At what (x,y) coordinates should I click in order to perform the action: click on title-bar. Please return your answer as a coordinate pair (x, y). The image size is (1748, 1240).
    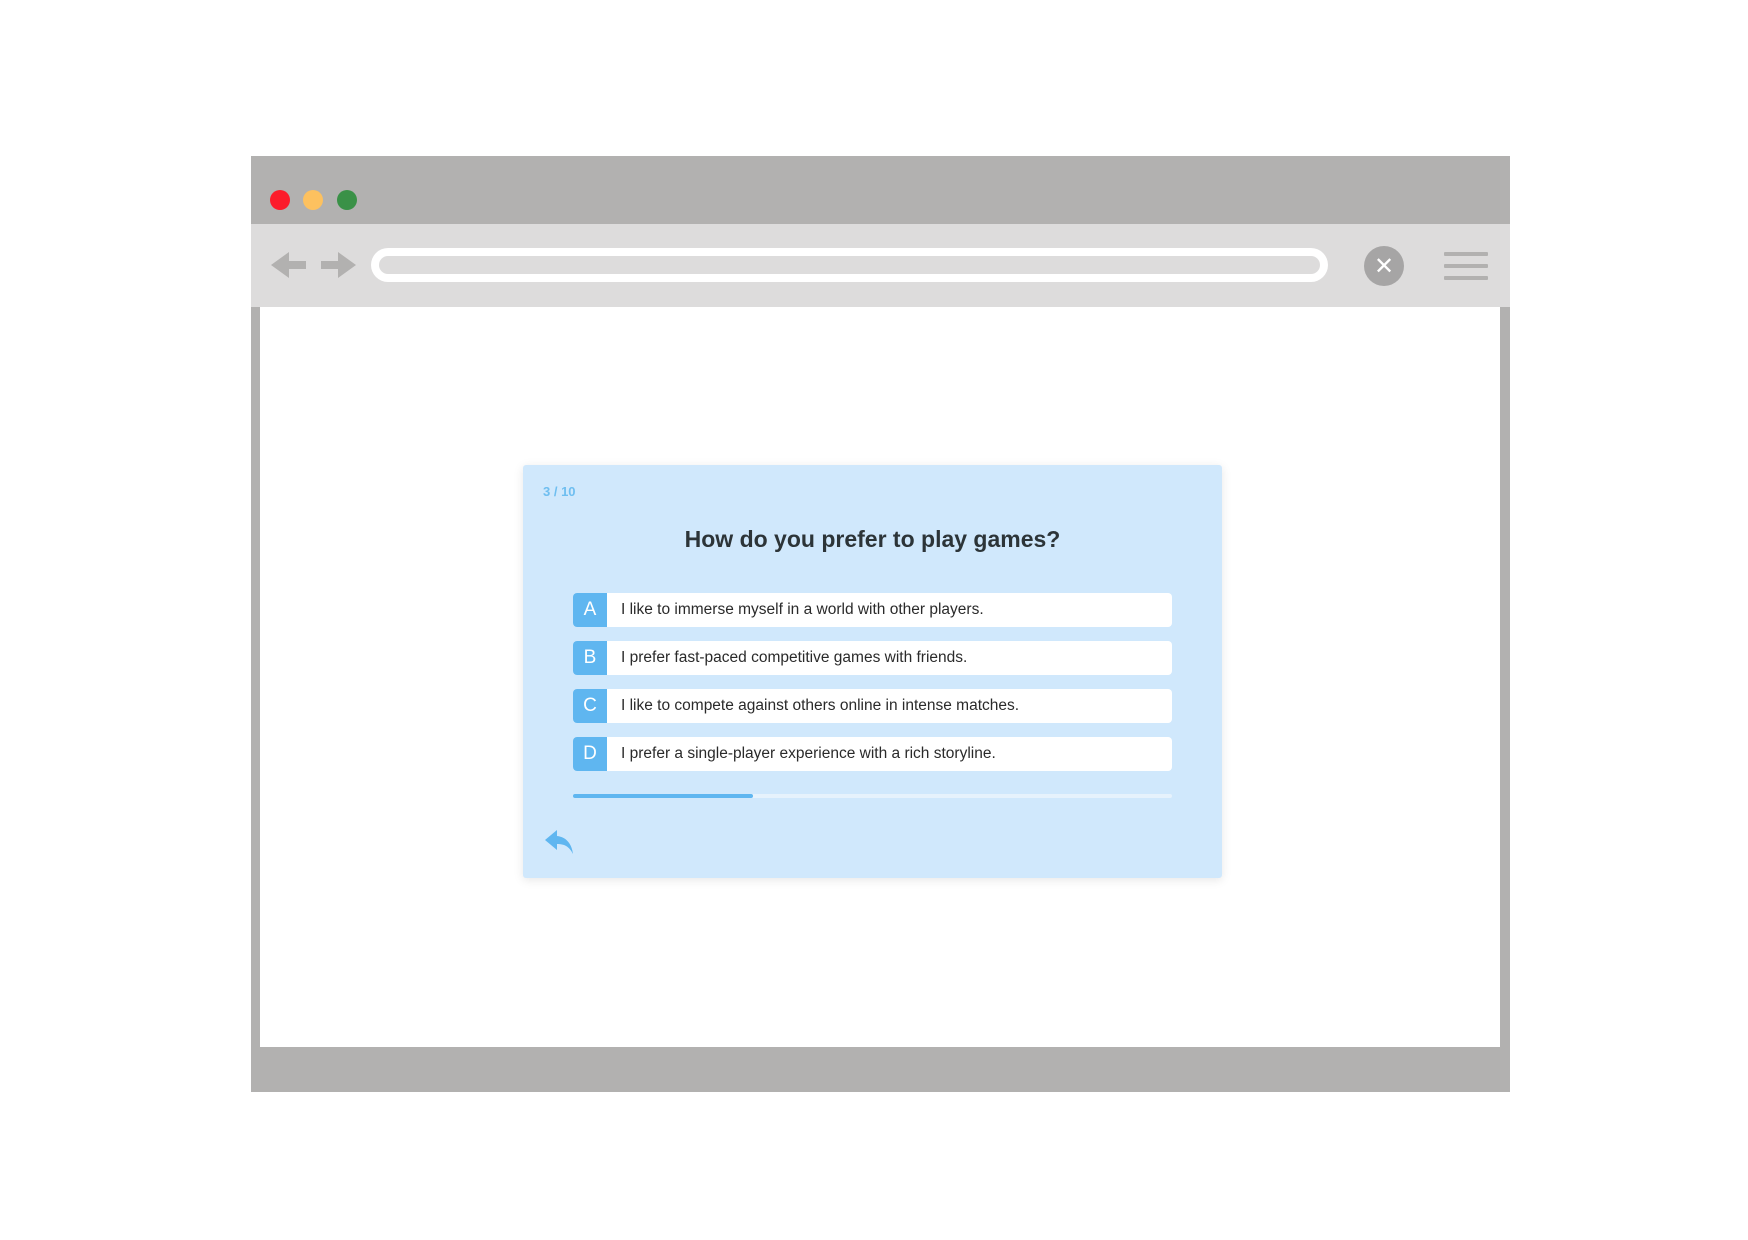
    Looking at the image, I should click on (880, 190).